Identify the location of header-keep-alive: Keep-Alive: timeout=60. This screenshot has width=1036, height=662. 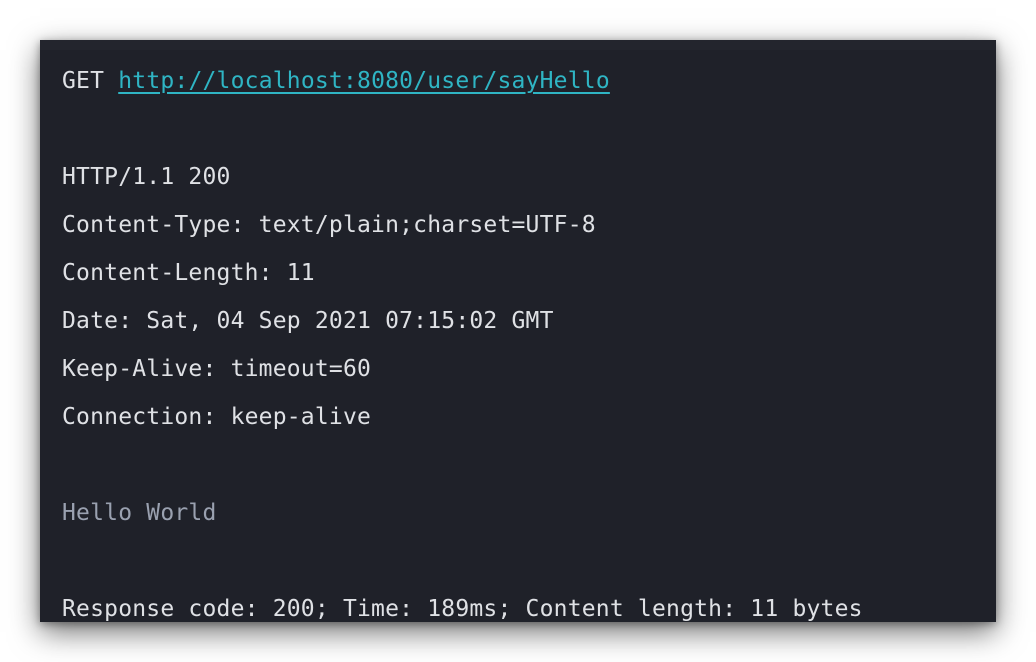
(217, 369).